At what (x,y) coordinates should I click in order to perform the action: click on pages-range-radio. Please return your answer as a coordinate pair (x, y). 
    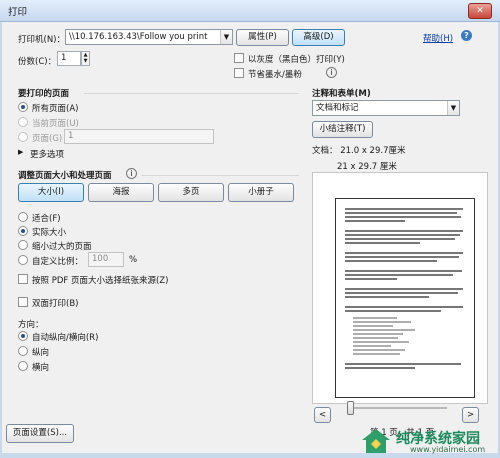
    Looking at the image, I should click on (23, 137).